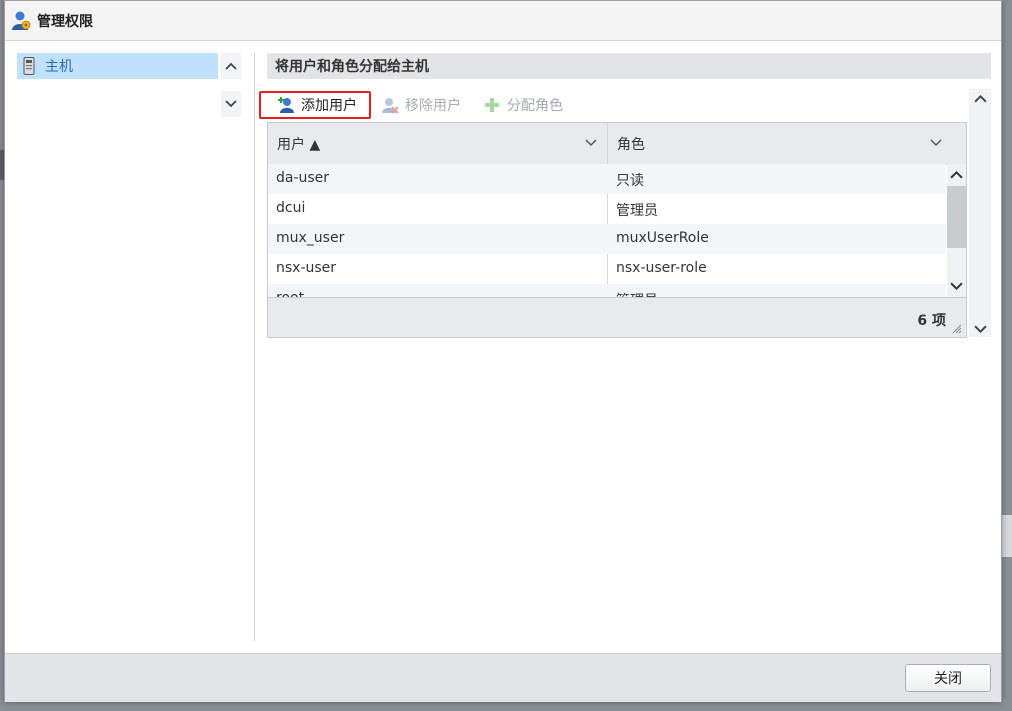 The width and height of the screenshot is (1012, 711). I want to click on table-scrollbar, so click(956, 230).